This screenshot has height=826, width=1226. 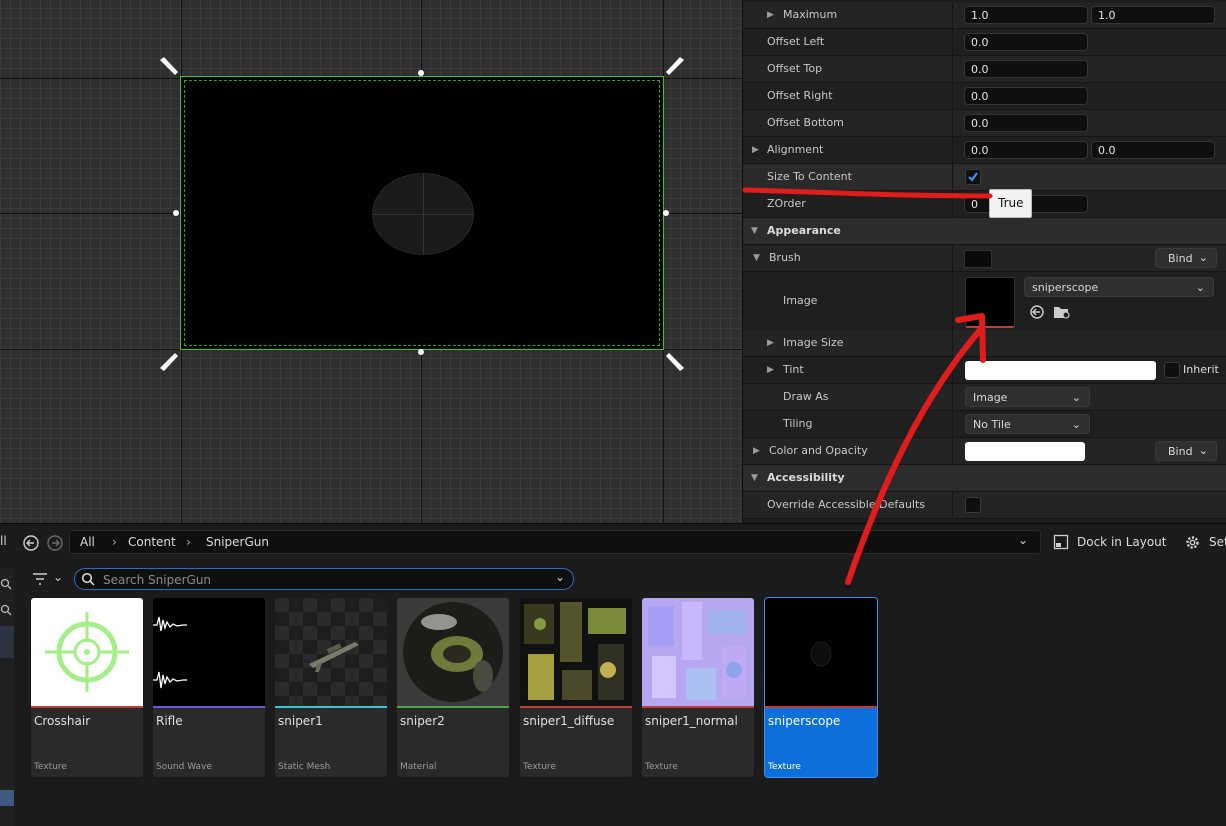 What do you see at coordinates (821, 654) in the screenshot?
I see `scope-texture-thumbnail-icon` at bounding box center [821, 654].